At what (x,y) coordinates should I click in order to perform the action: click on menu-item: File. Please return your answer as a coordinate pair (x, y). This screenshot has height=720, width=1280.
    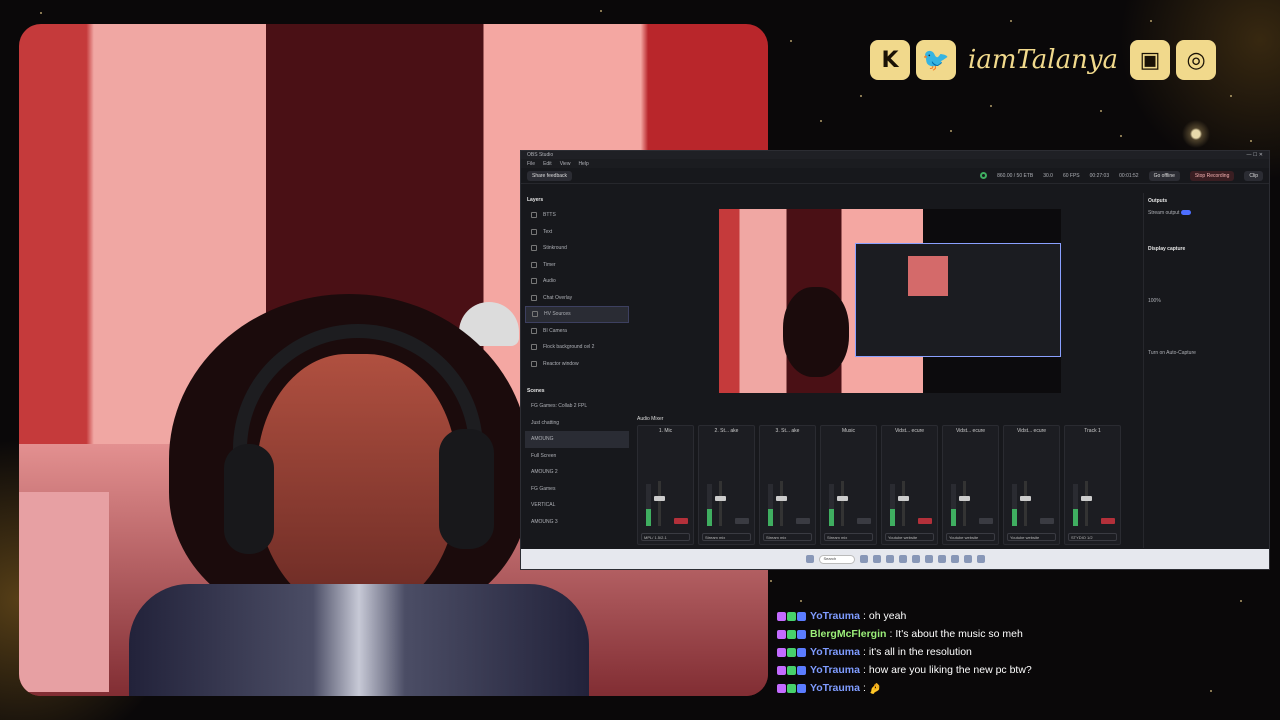
    Looking at the image, I should click on (531, 164).